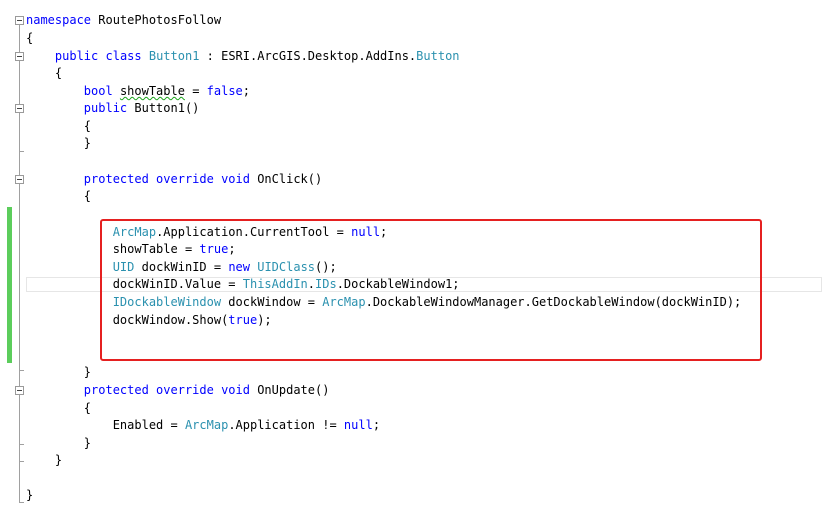  I want to click on change-indicator-bar, so click(9, 285).